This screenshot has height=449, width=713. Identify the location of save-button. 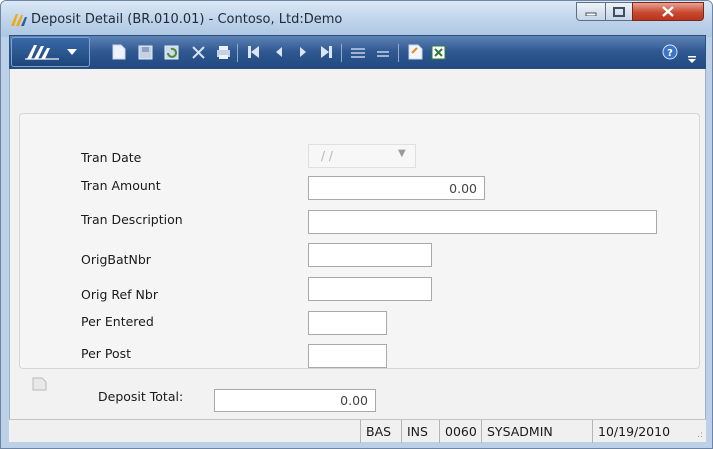
(145, 52).